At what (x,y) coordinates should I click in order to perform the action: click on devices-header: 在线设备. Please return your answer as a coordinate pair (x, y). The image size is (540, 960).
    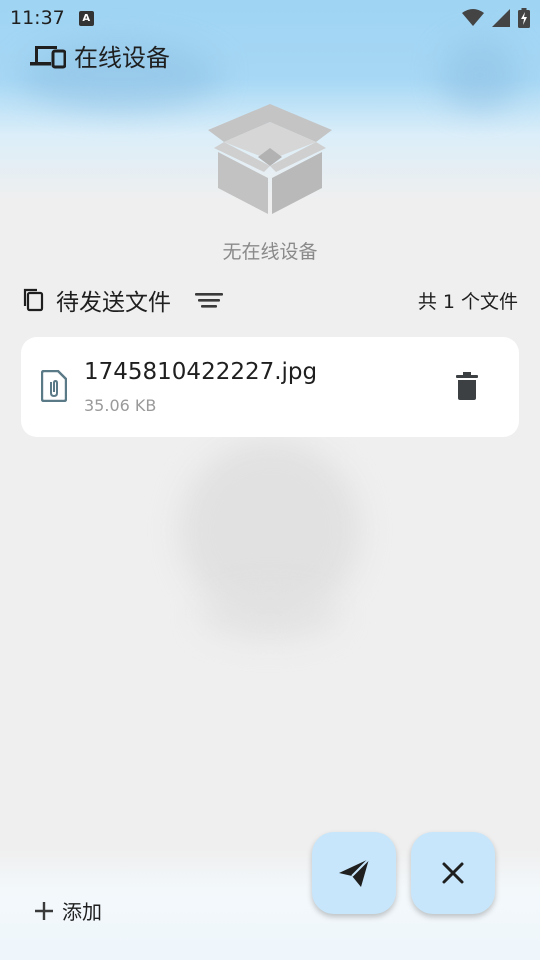
    Looking at the image, I should click on (100, 55).